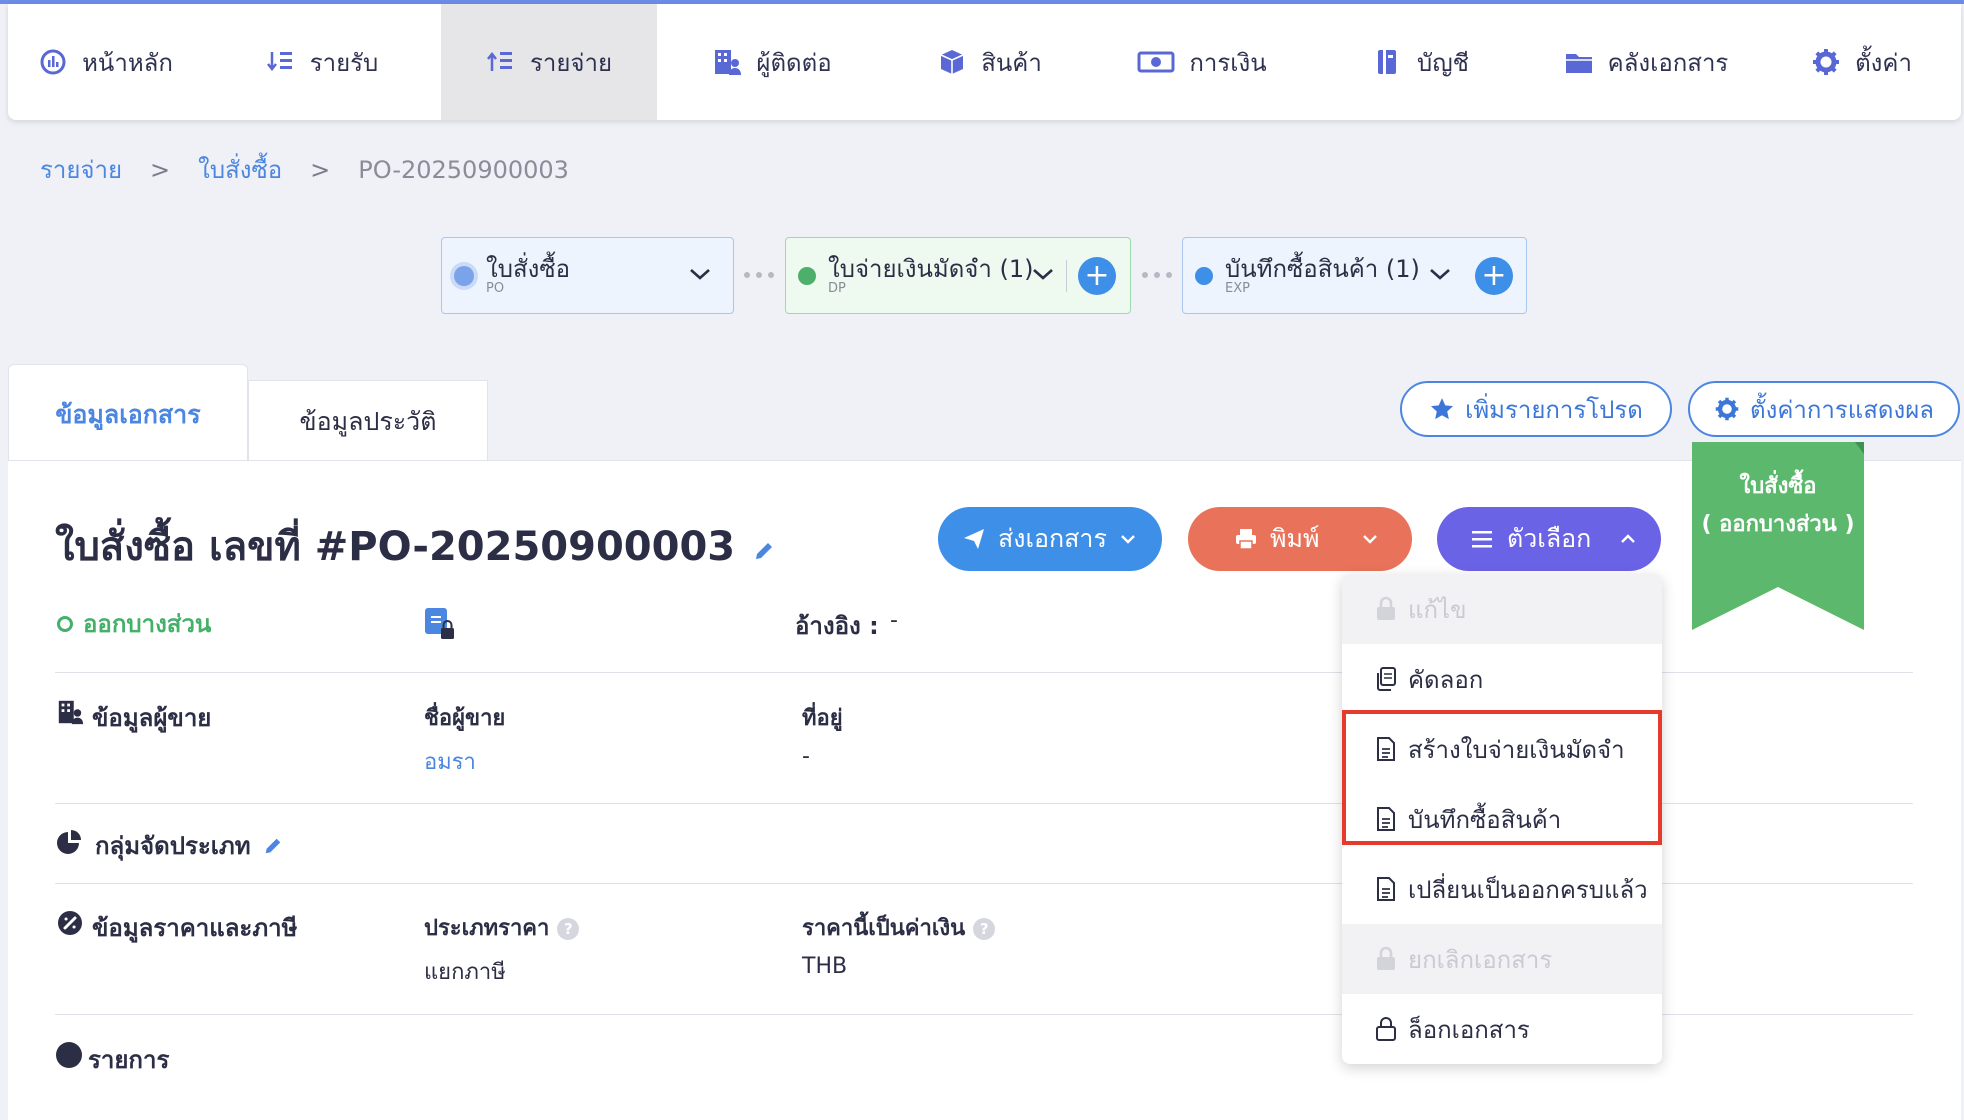 The width and height of the screenshot is (1964, 1120). What do you see at coordinates (825, 966) in the screenshot?
I see `currency-value: THB` at bounding box center [825, 966].